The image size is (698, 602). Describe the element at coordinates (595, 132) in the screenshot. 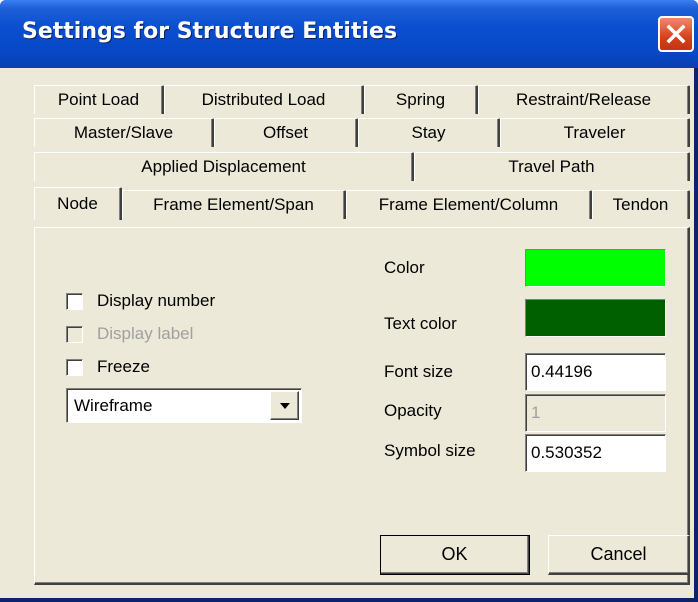

I see `tab-traveler: Traveler` at that location.